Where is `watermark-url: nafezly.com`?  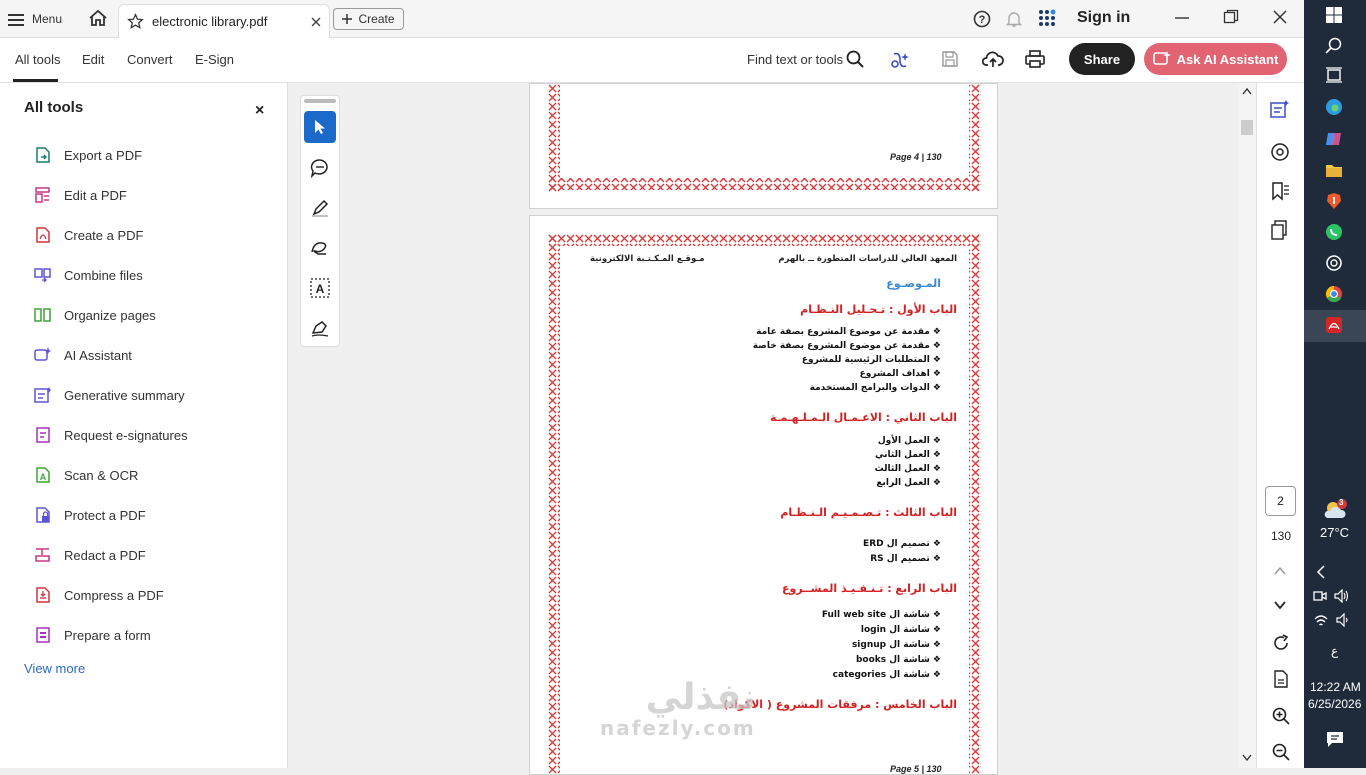
watermark-url: nafezly.com is located at coordinates (678, 728).